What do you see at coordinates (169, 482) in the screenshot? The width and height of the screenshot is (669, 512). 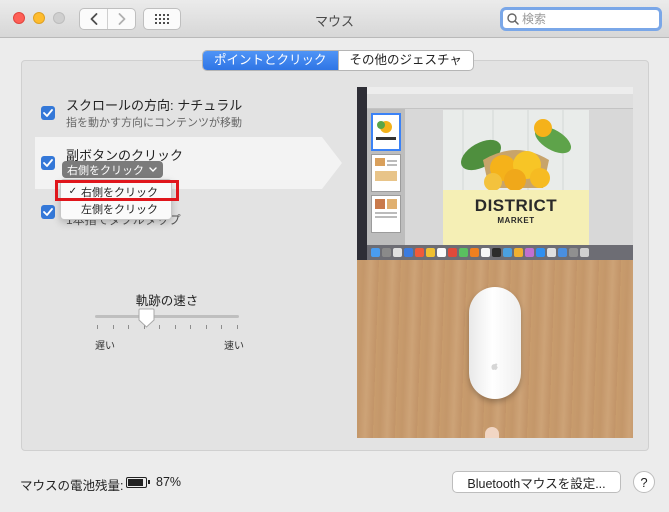 I see `battery-percentage: 87%` at bounding box center [169, 482].